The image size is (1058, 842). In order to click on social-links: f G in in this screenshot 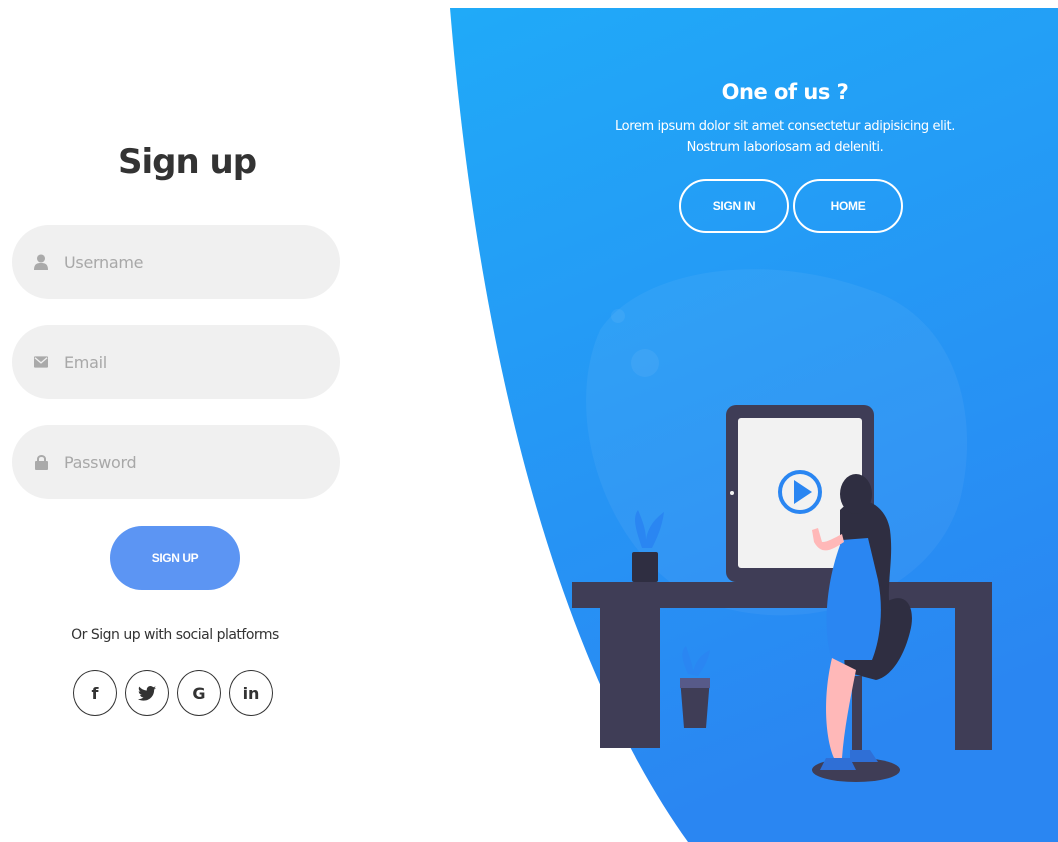, I will do `click(173, 693)`.